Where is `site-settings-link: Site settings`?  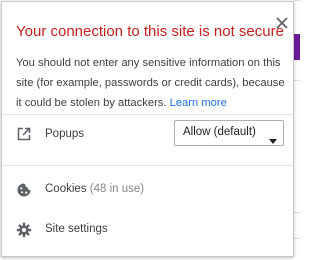 site-settings-link: Site settings is located at coordinates (76, 229).